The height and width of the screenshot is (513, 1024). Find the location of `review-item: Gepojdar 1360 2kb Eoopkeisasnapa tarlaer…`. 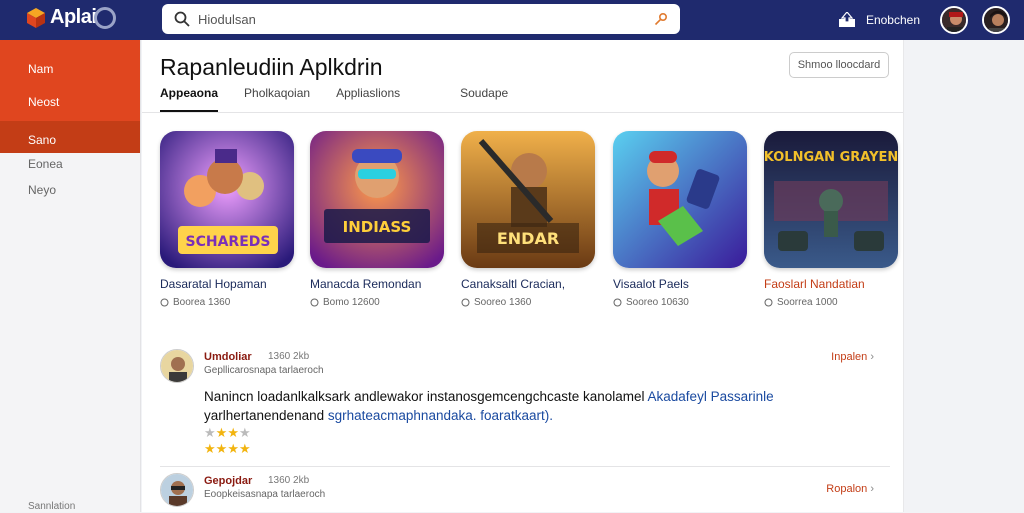

review-item: Gepojdar 1360 2kb Eoopkeisasnapa tarlaer… is located at coordinates (525, 493).